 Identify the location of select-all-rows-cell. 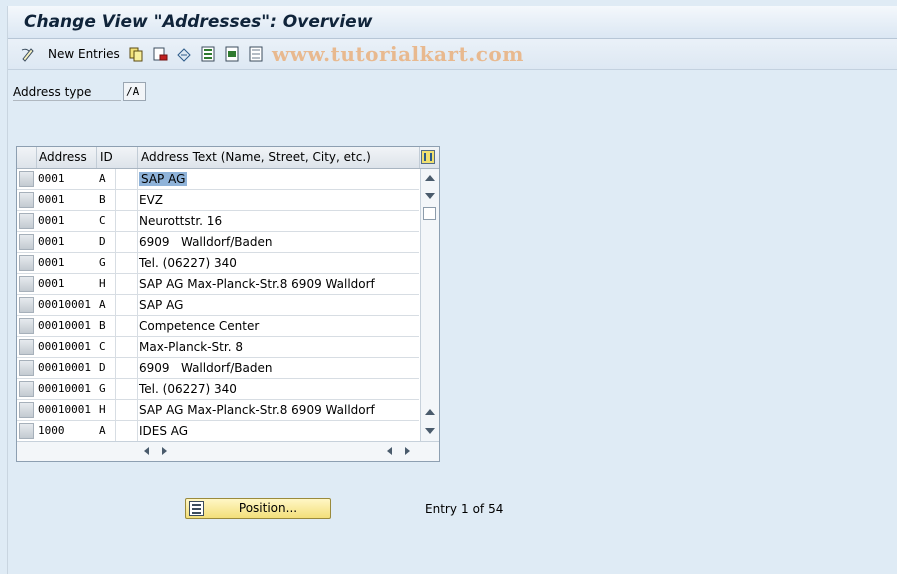
(27, 157).